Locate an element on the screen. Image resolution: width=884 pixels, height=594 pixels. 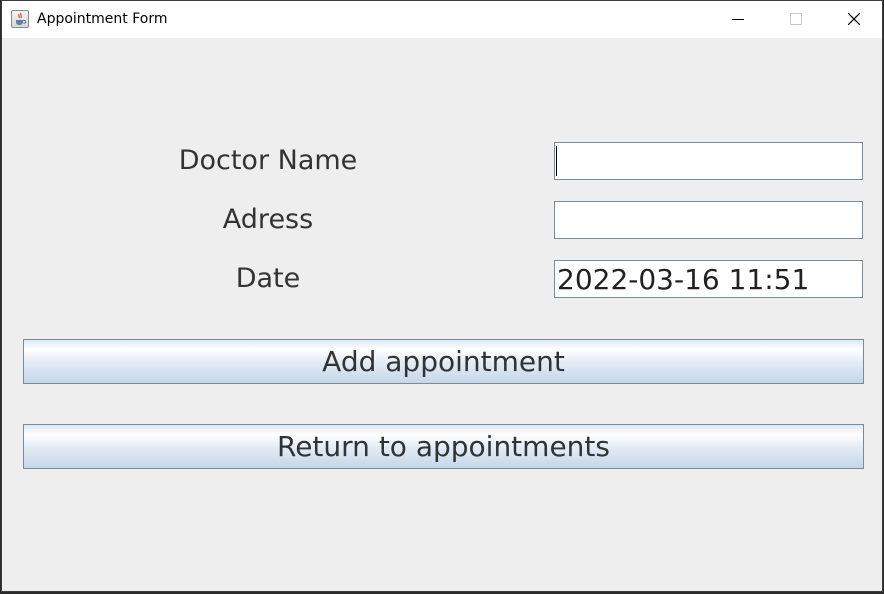
close-button is located at coordinates (853, 19).